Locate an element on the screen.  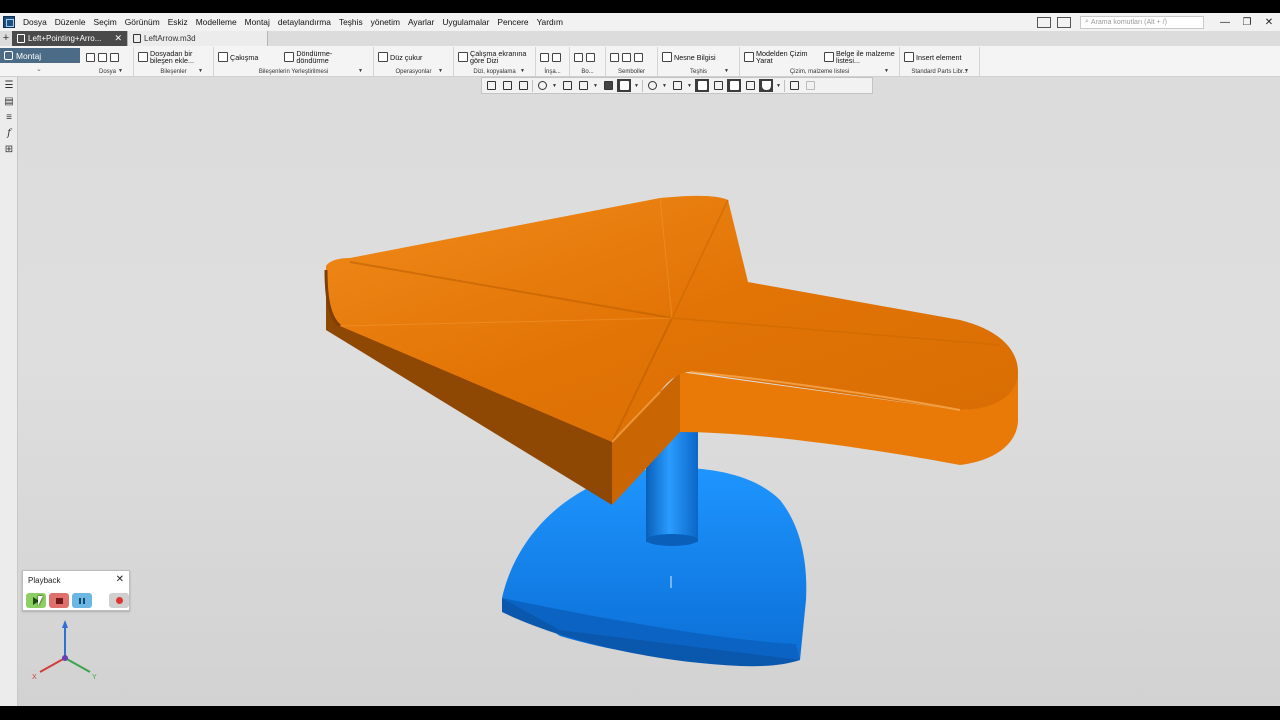
ribbon-group-standard-parts: Insert element Standard Parts Libr... ▼ is located at coordinates (940, 61).